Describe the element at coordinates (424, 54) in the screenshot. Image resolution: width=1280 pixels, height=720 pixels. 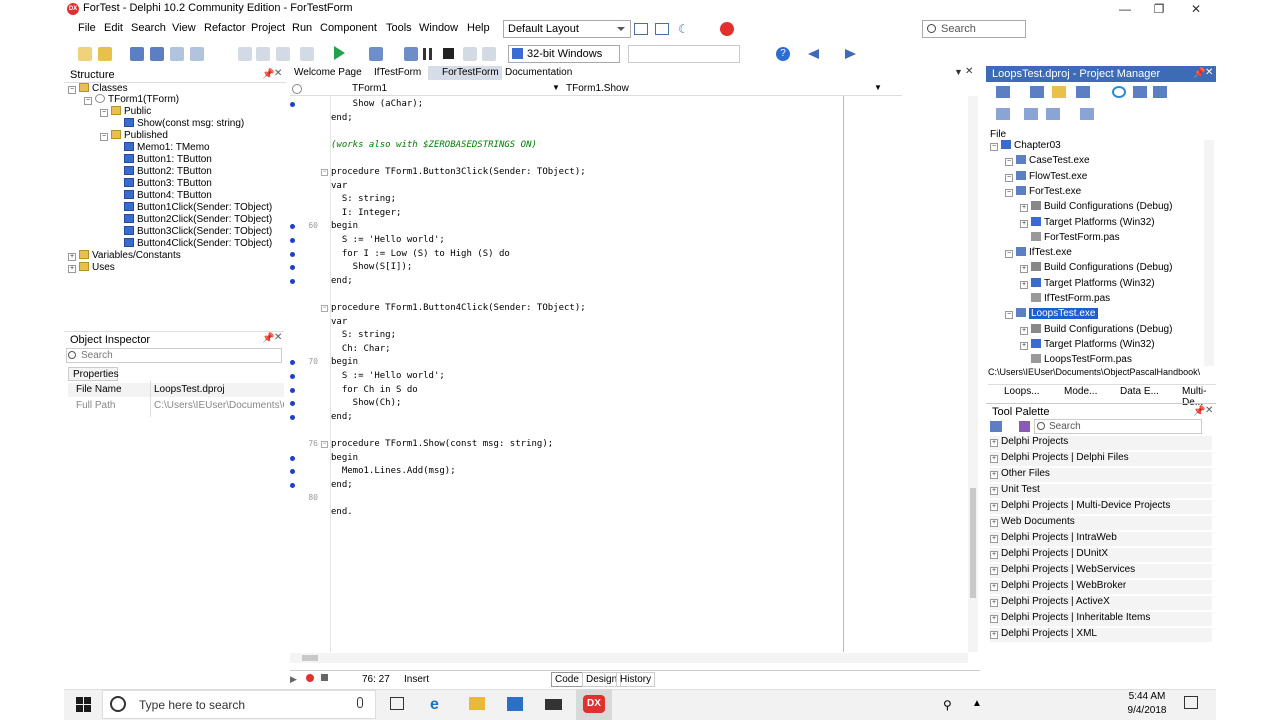
I see `pause-icon` at that location.